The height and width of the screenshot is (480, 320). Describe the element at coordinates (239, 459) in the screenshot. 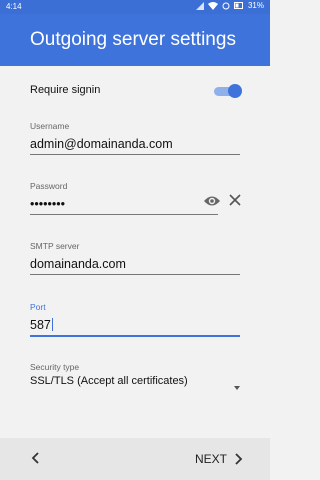

I see `chevron-right-icon` at that location.